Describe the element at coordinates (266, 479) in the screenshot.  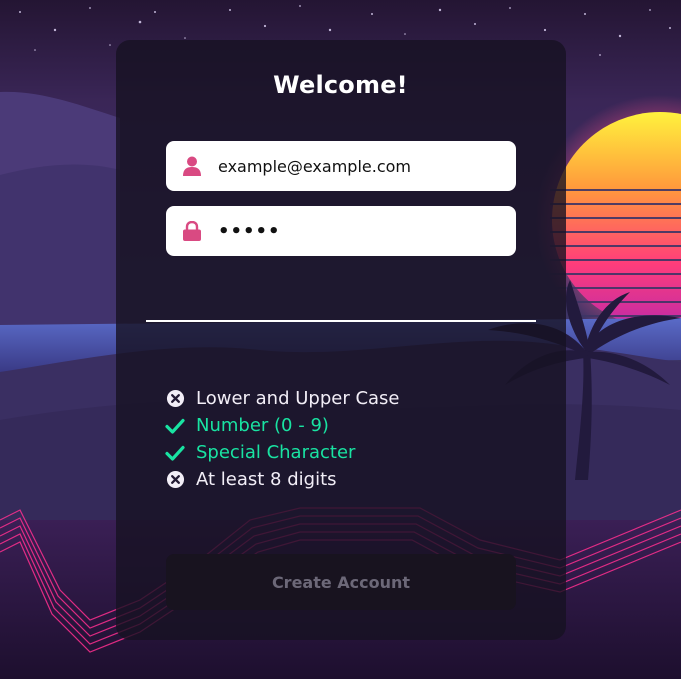
I see `rule-label: At least 8 digits` at that location.